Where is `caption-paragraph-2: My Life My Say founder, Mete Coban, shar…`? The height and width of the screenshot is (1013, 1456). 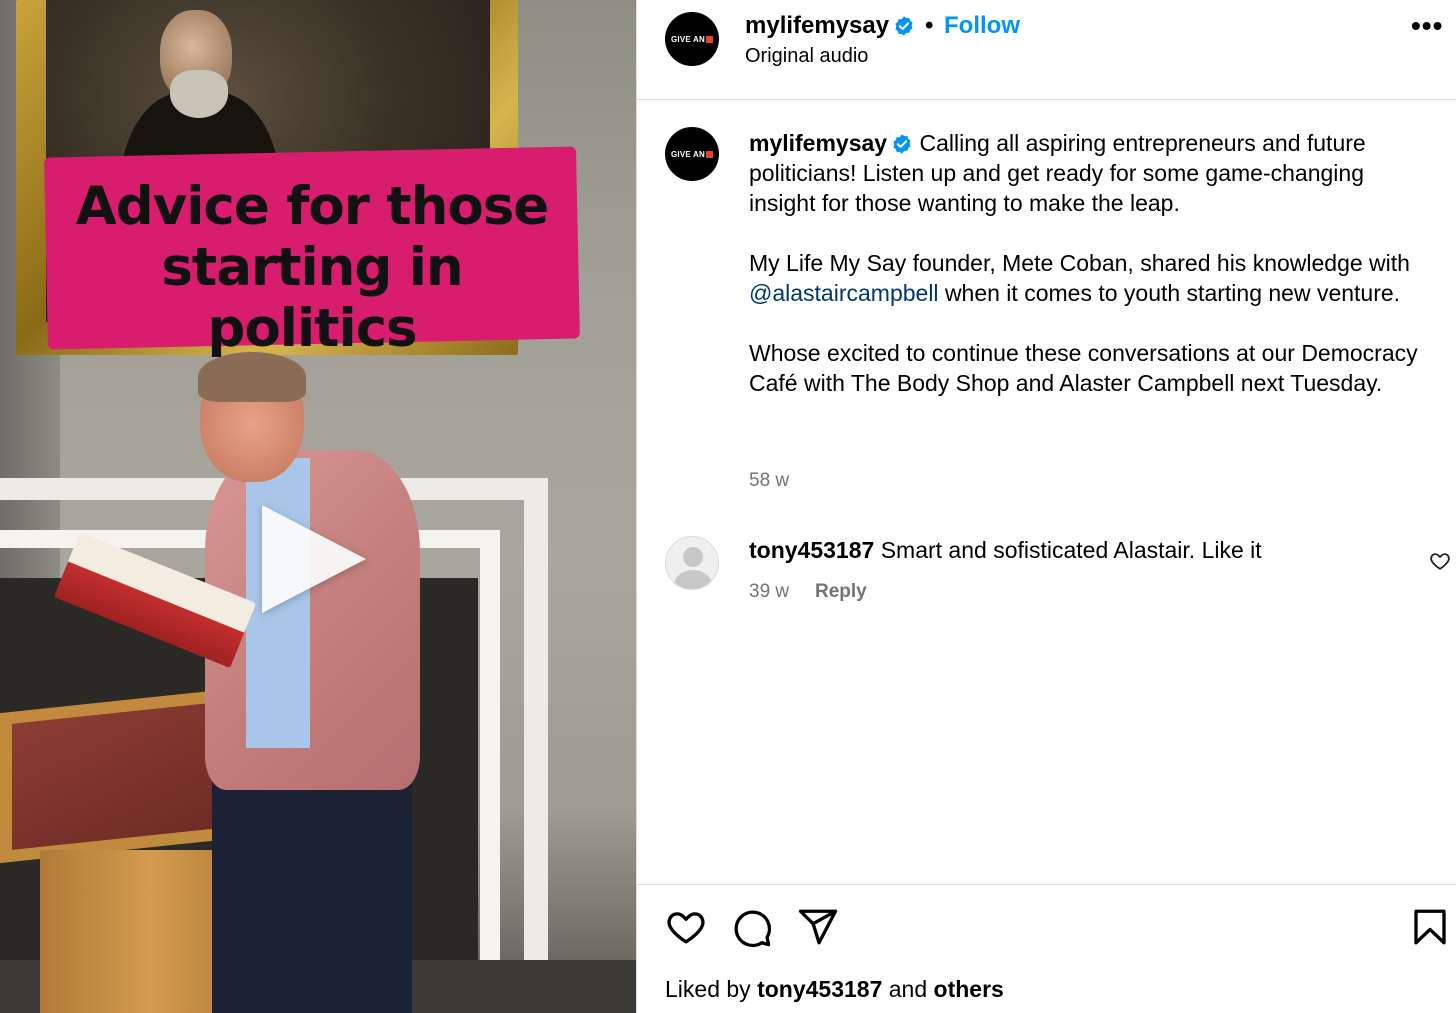 caption-paragraph-2: My Life My Say founder, Mete Coban, shar… is located at coordinates (1089, 278).